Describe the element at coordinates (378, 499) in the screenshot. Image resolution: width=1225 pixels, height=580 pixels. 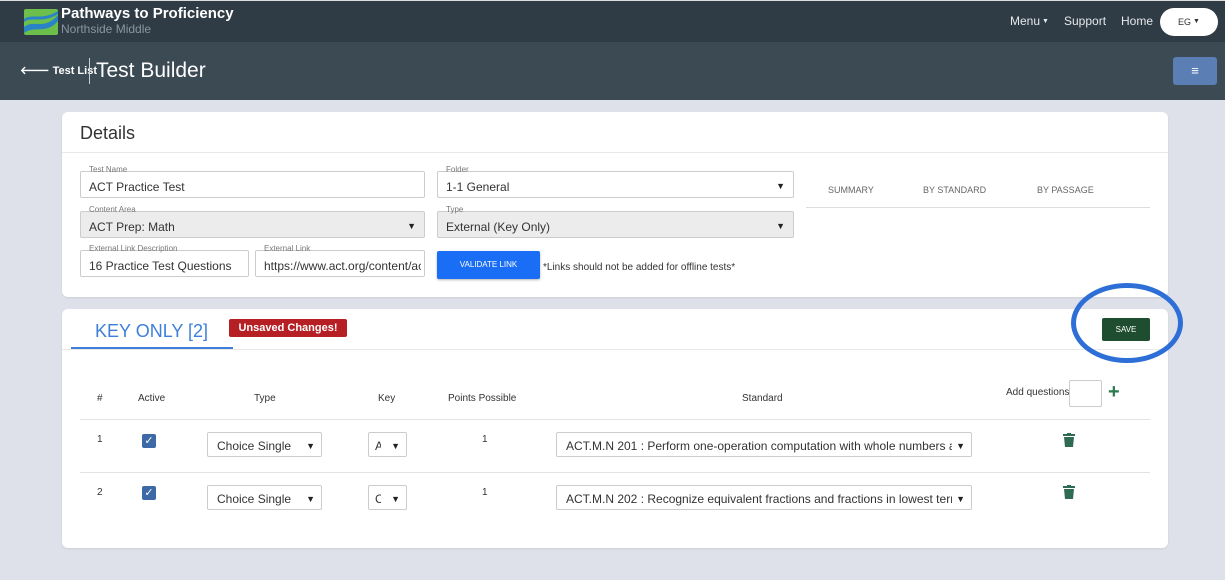
I see `key-value: C` at that location.